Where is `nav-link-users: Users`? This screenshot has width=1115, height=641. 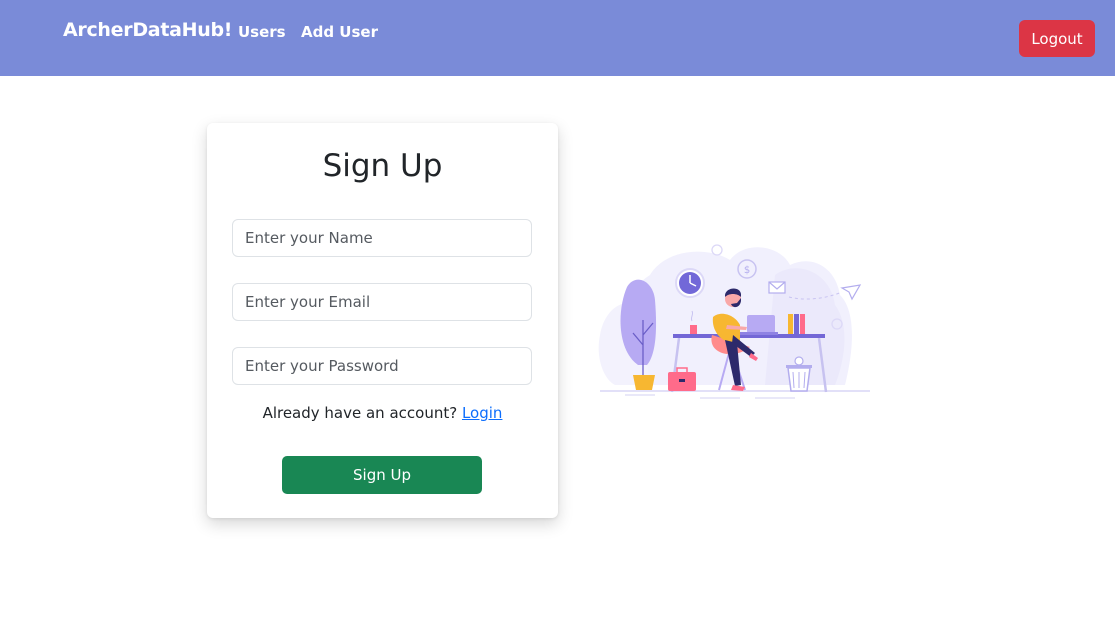
nav-link-users: Users is located at coordinates (262, 32).